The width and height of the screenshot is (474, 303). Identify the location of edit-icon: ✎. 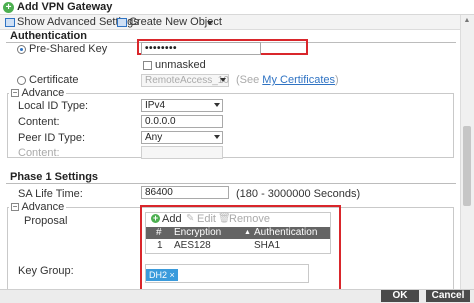
(190, 218).